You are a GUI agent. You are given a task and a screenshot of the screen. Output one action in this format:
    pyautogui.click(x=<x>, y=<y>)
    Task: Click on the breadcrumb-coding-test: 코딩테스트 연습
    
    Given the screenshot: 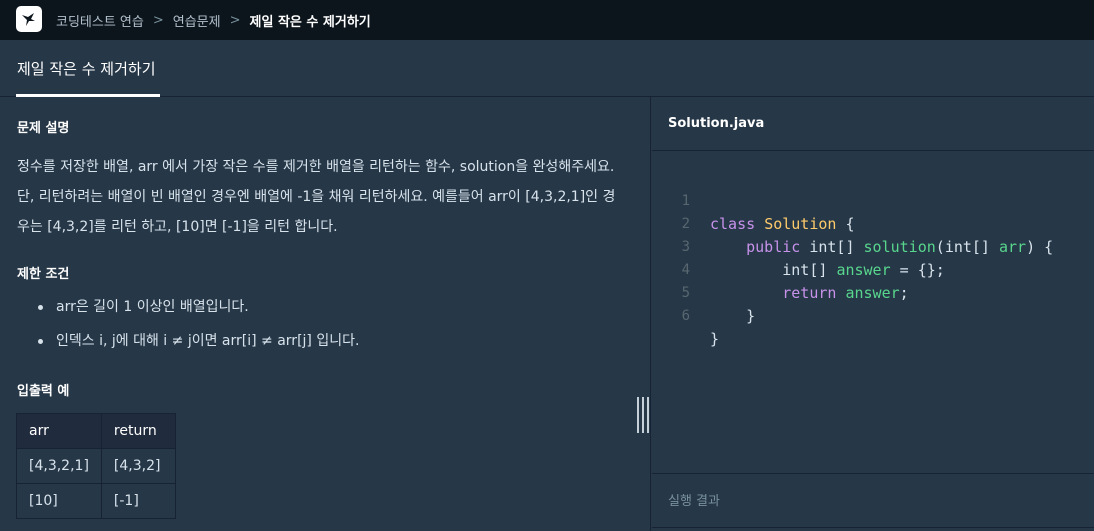 What is the action you would take?
    pyautogui.click(x=100, y=20)
    